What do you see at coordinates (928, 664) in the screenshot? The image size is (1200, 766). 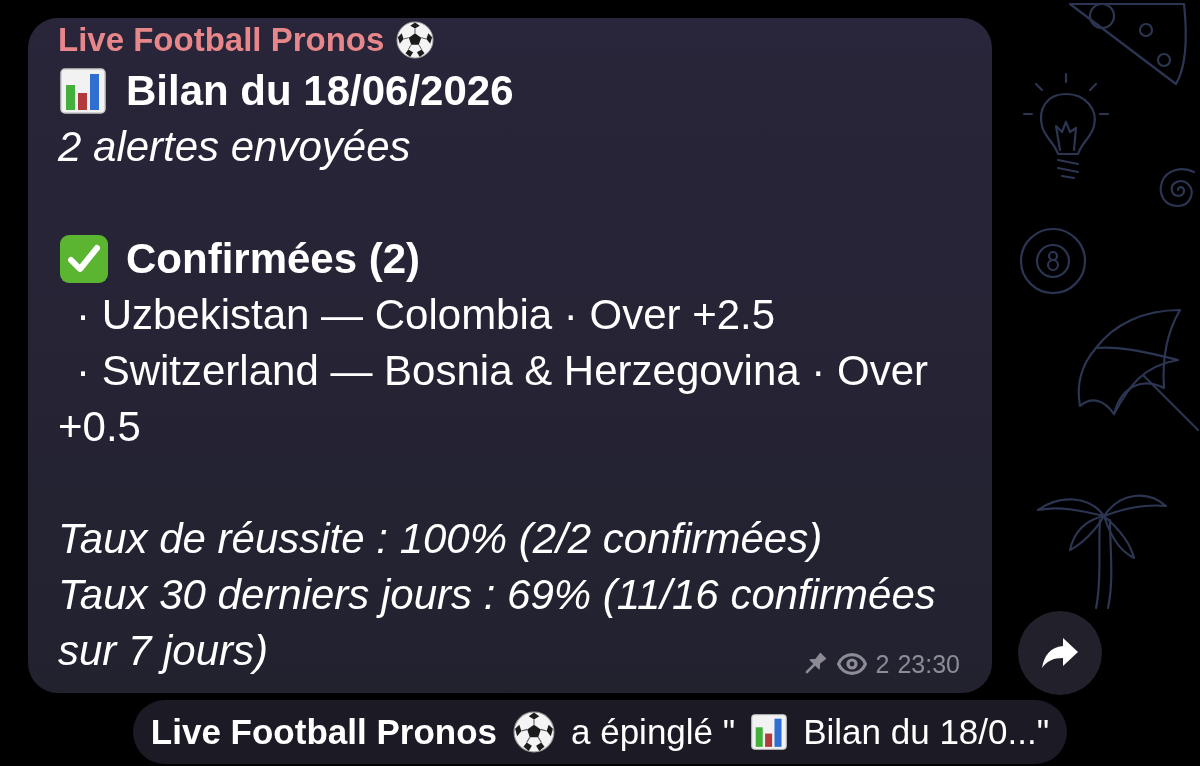 I see `message-time: 23:30` at bounding box center [928, 664].